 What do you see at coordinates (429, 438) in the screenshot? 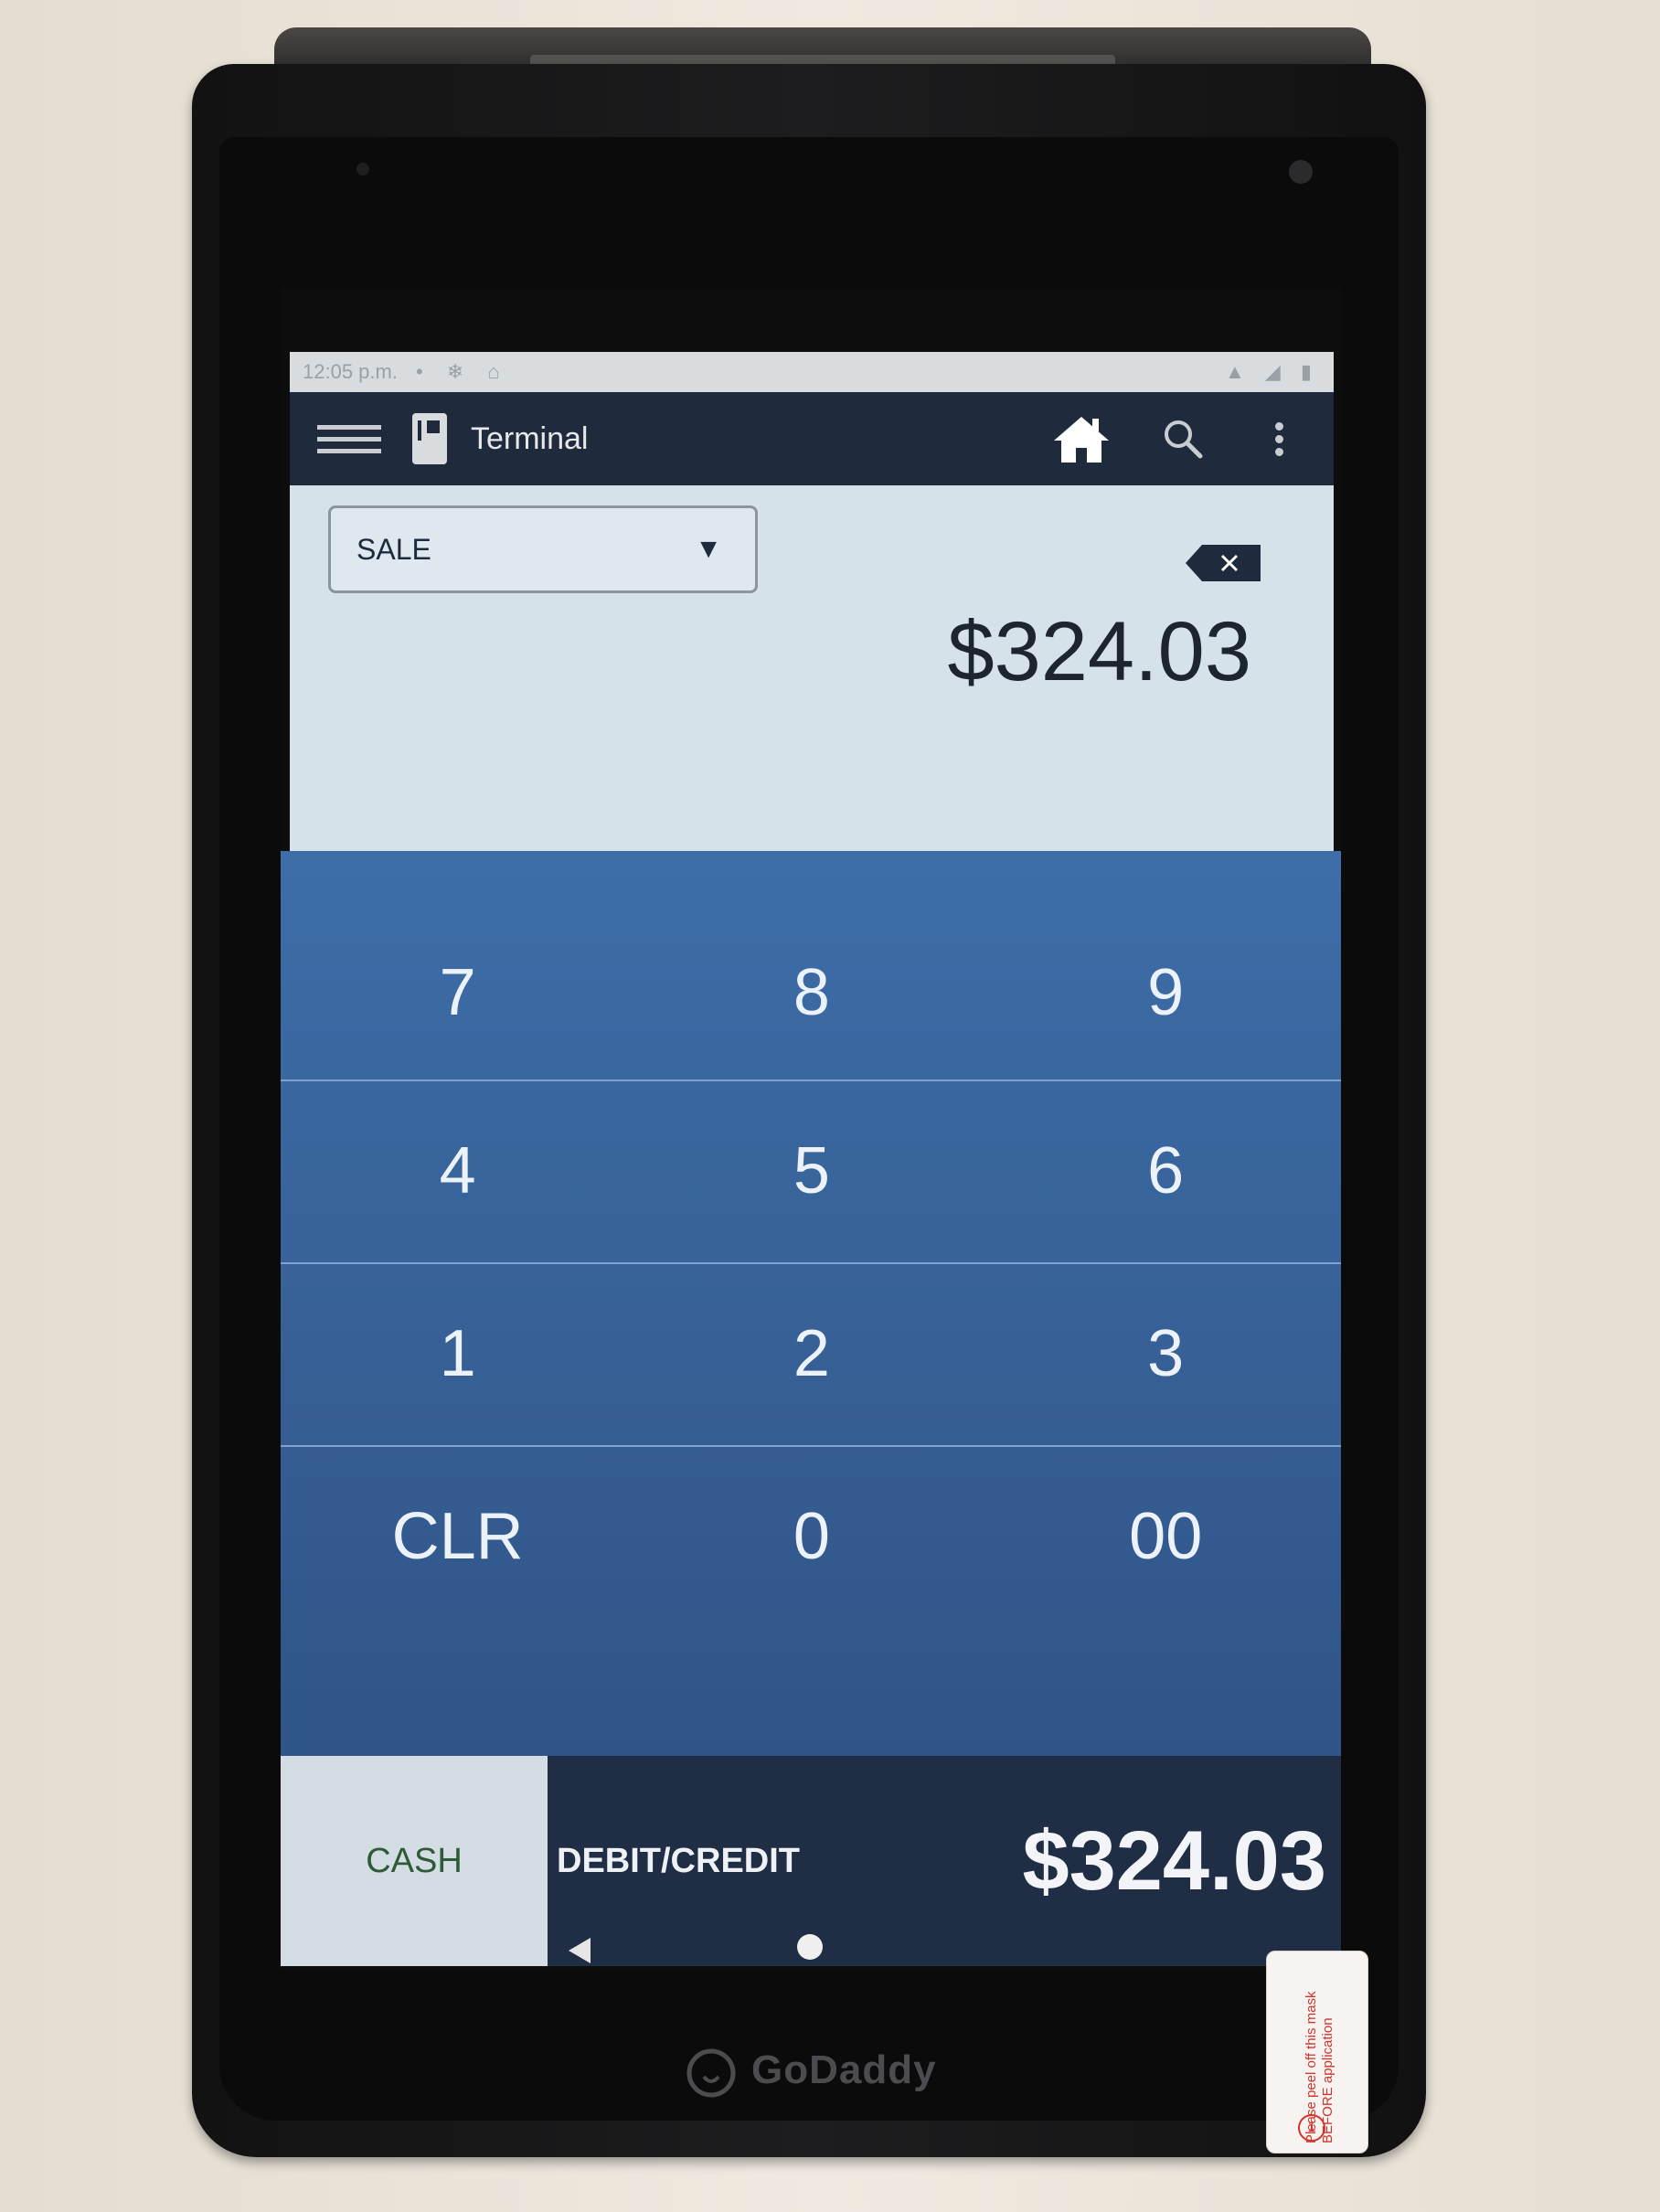
I see `terminal-icon` at bounding box center [429, 438].